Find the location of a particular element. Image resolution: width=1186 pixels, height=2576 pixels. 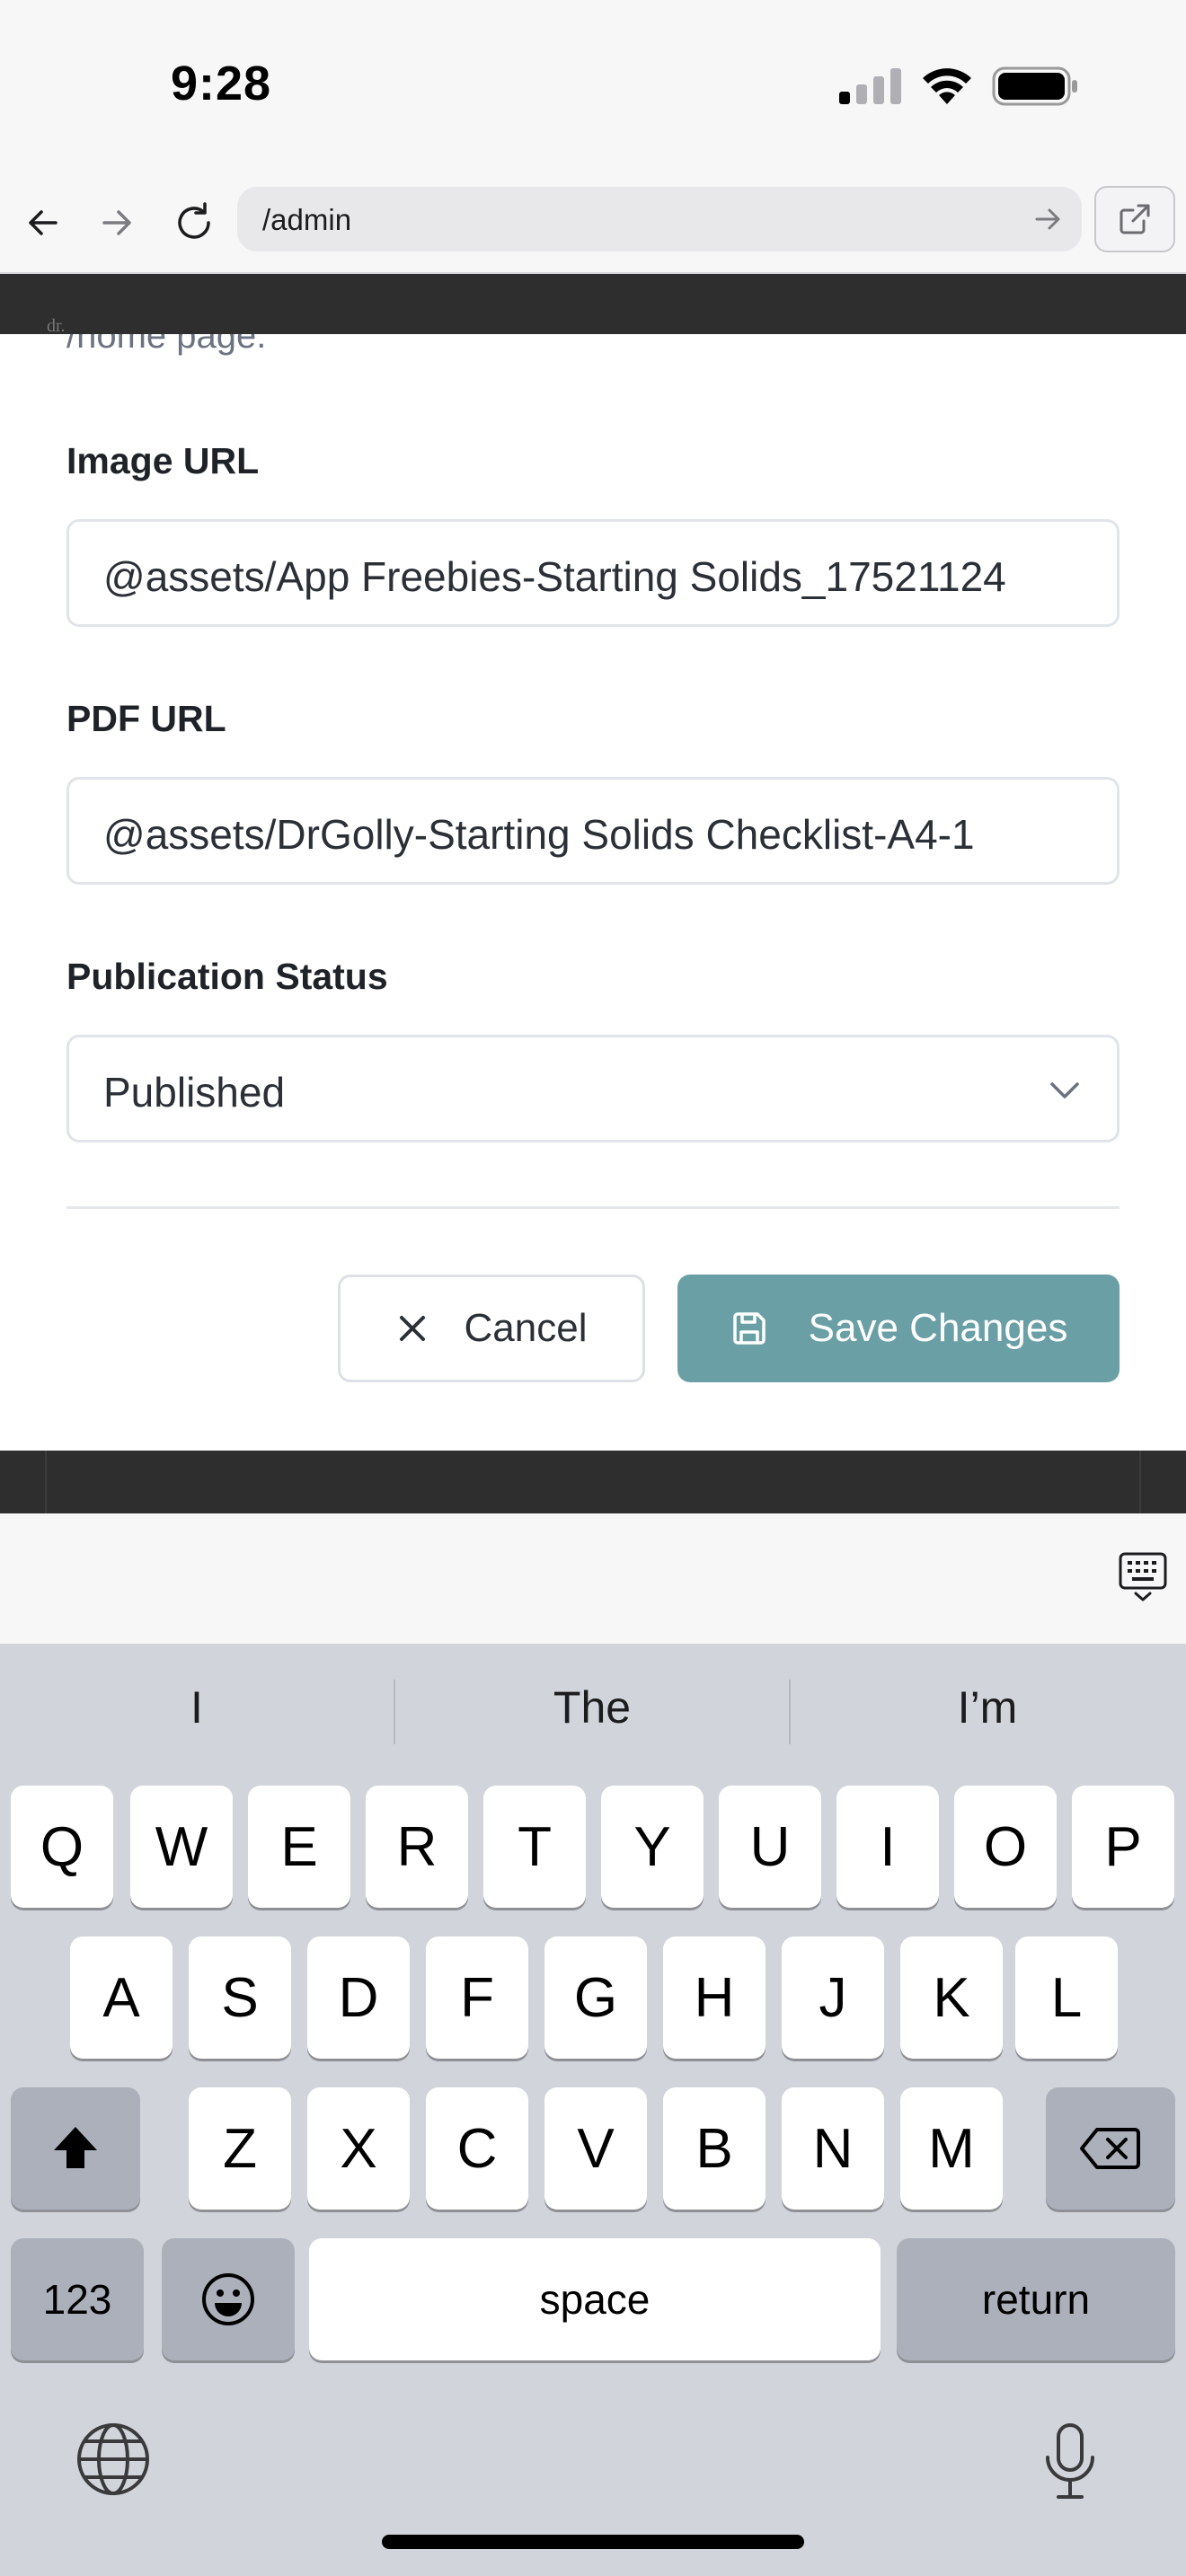

chevron-down-icon is located at coordinates (1064, 1090).